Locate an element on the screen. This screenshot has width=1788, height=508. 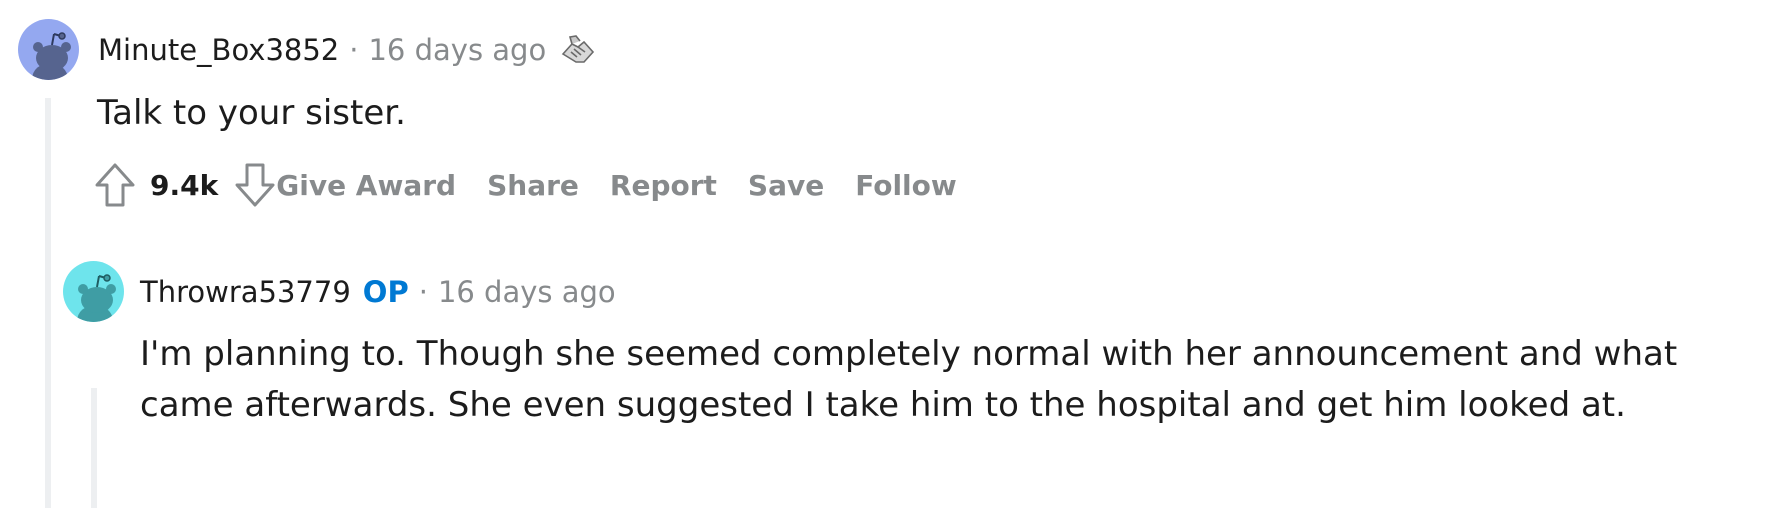
username: Throwra53779 is located at coordinates (245, 292).